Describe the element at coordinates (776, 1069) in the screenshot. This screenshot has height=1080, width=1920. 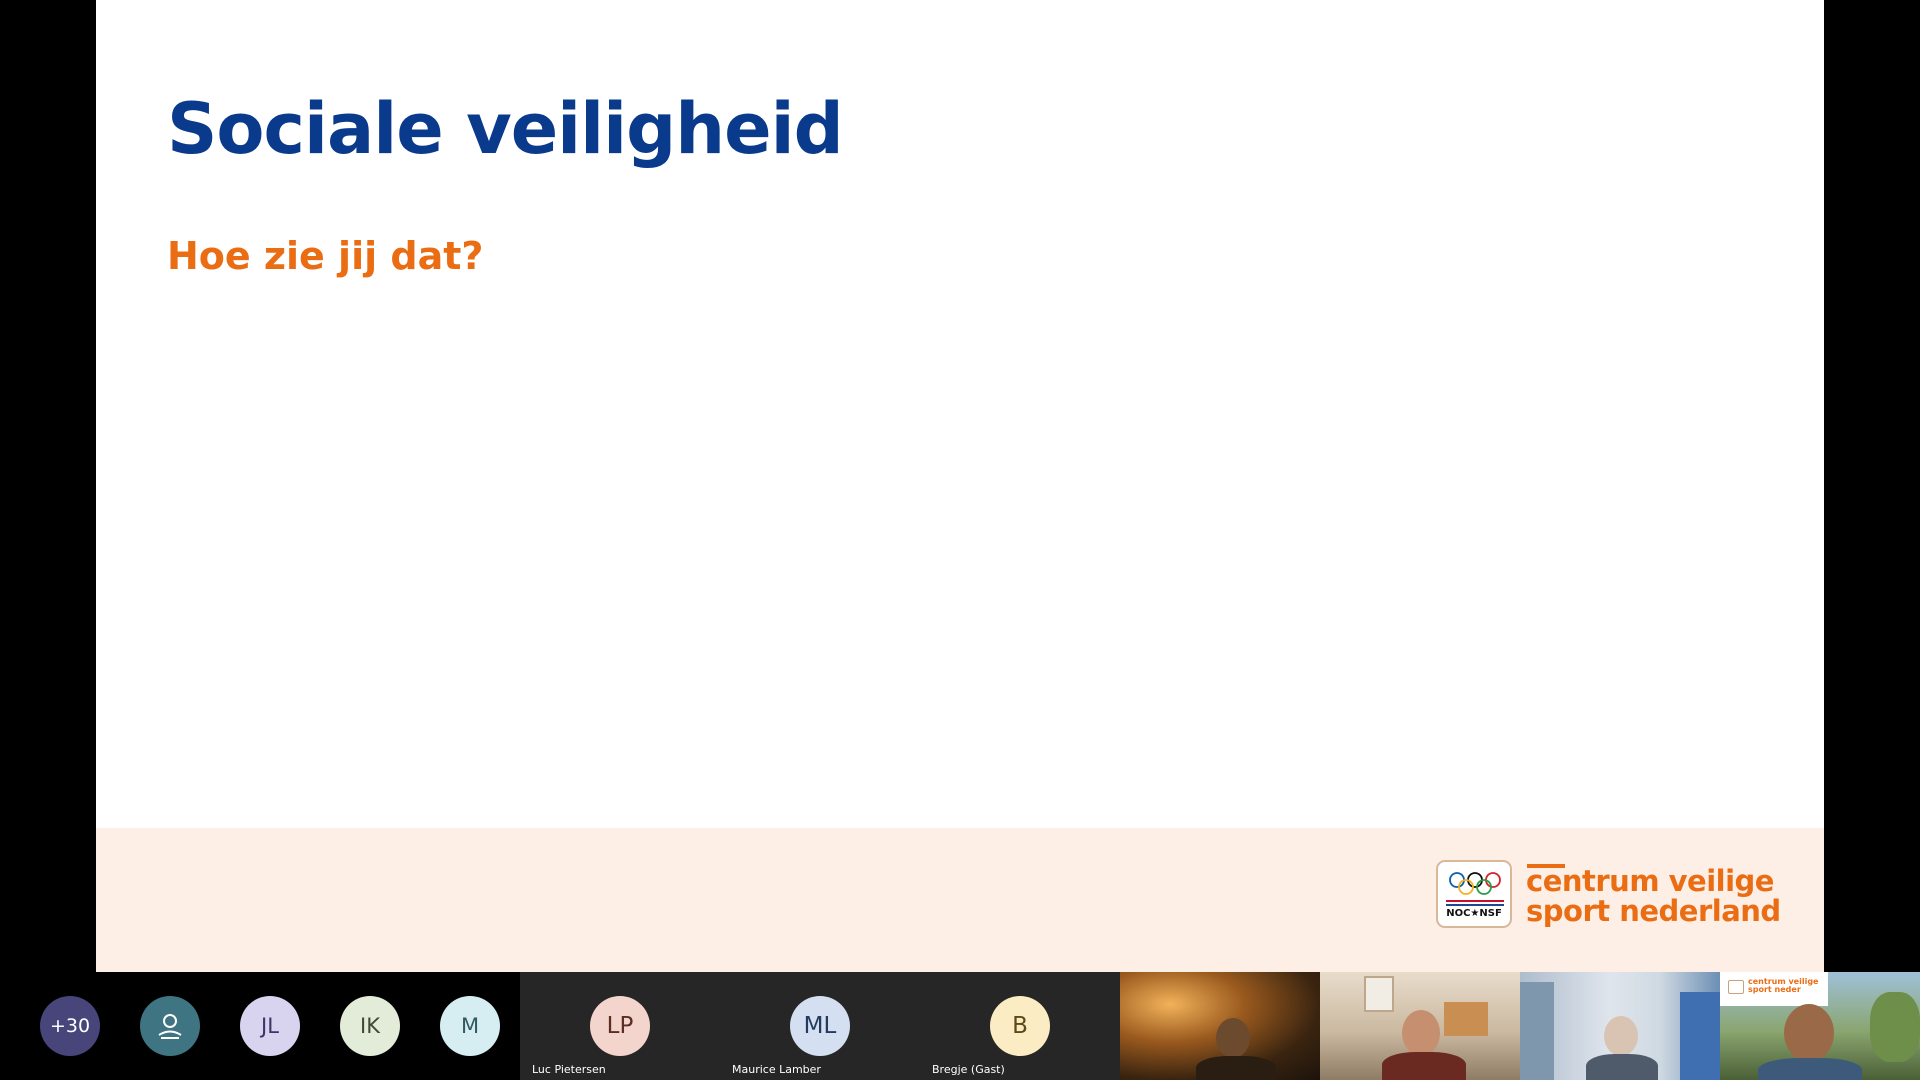
I see `participant-name: Maurice Lamber` at that location.